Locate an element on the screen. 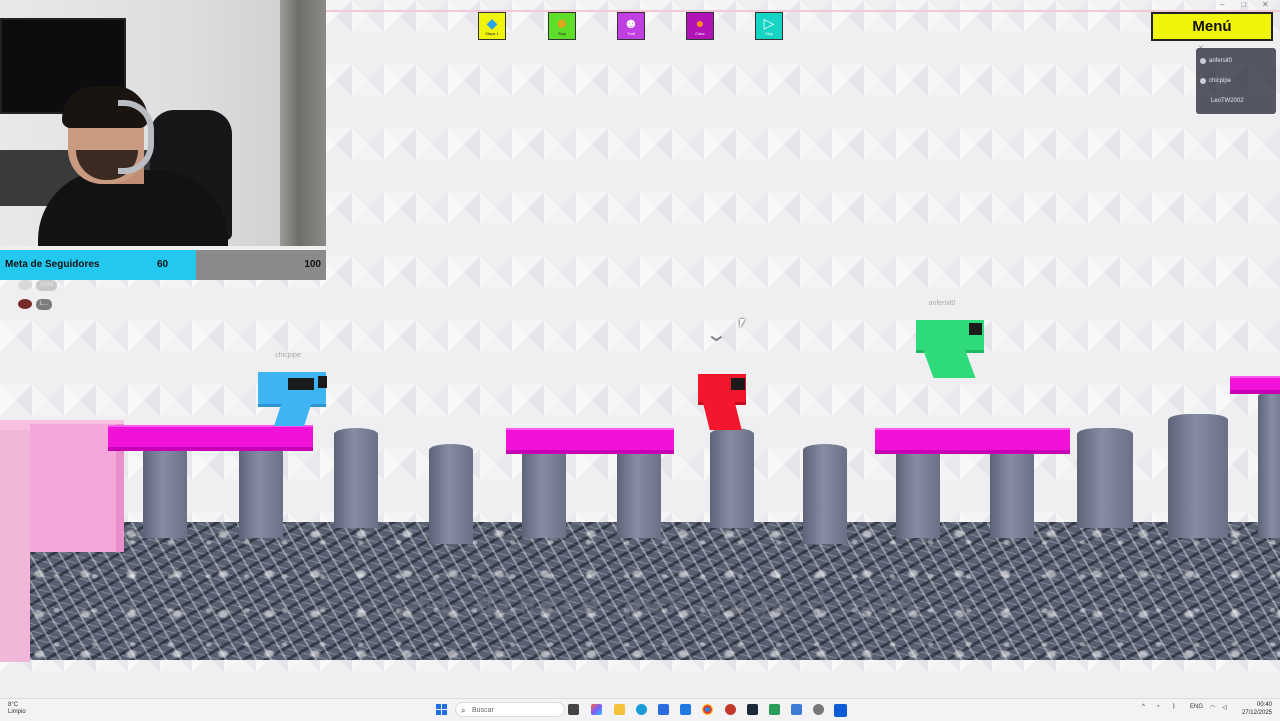 The image size is (1280, 721). player-list: anfersit0 chicpipe LeoTW2002 is located at coordinates (1236, 81).